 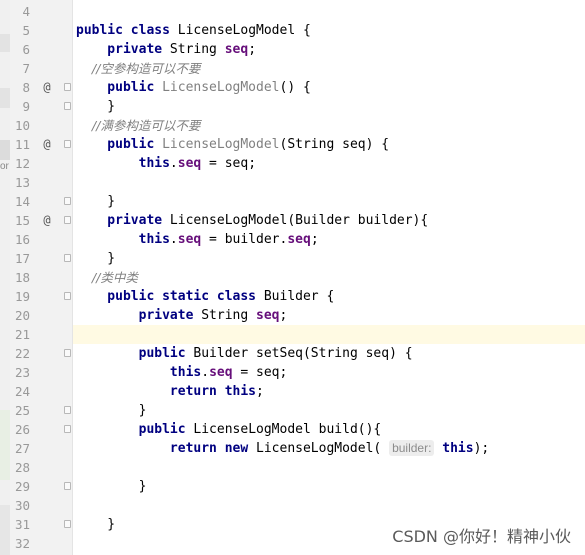 What do you see at coordinates (26, 49) in the screenshot?
I see `line-number: 6` at bounding box center [26, 49].